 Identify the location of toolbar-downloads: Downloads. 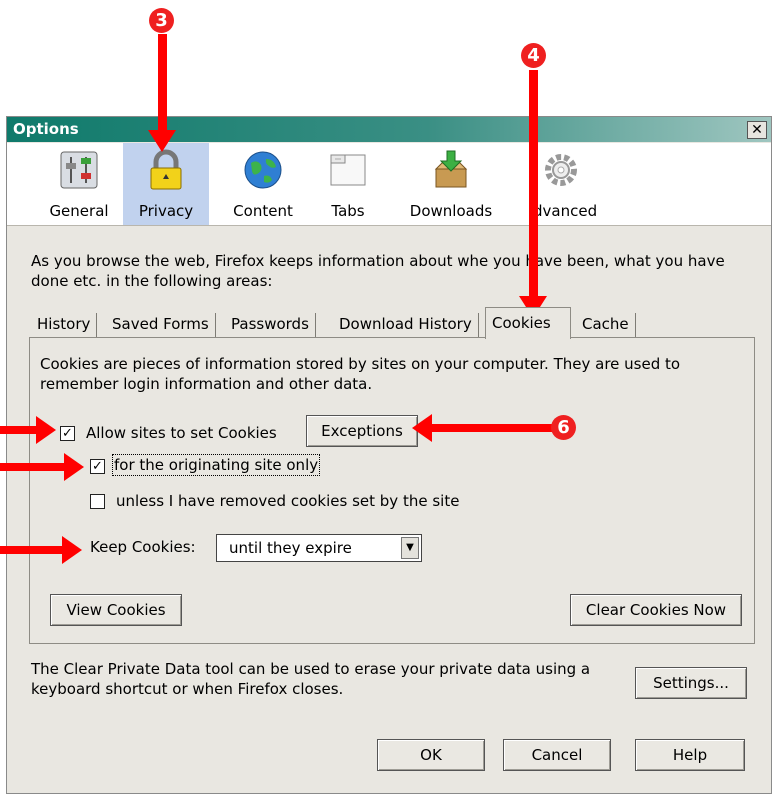
(451, 184).